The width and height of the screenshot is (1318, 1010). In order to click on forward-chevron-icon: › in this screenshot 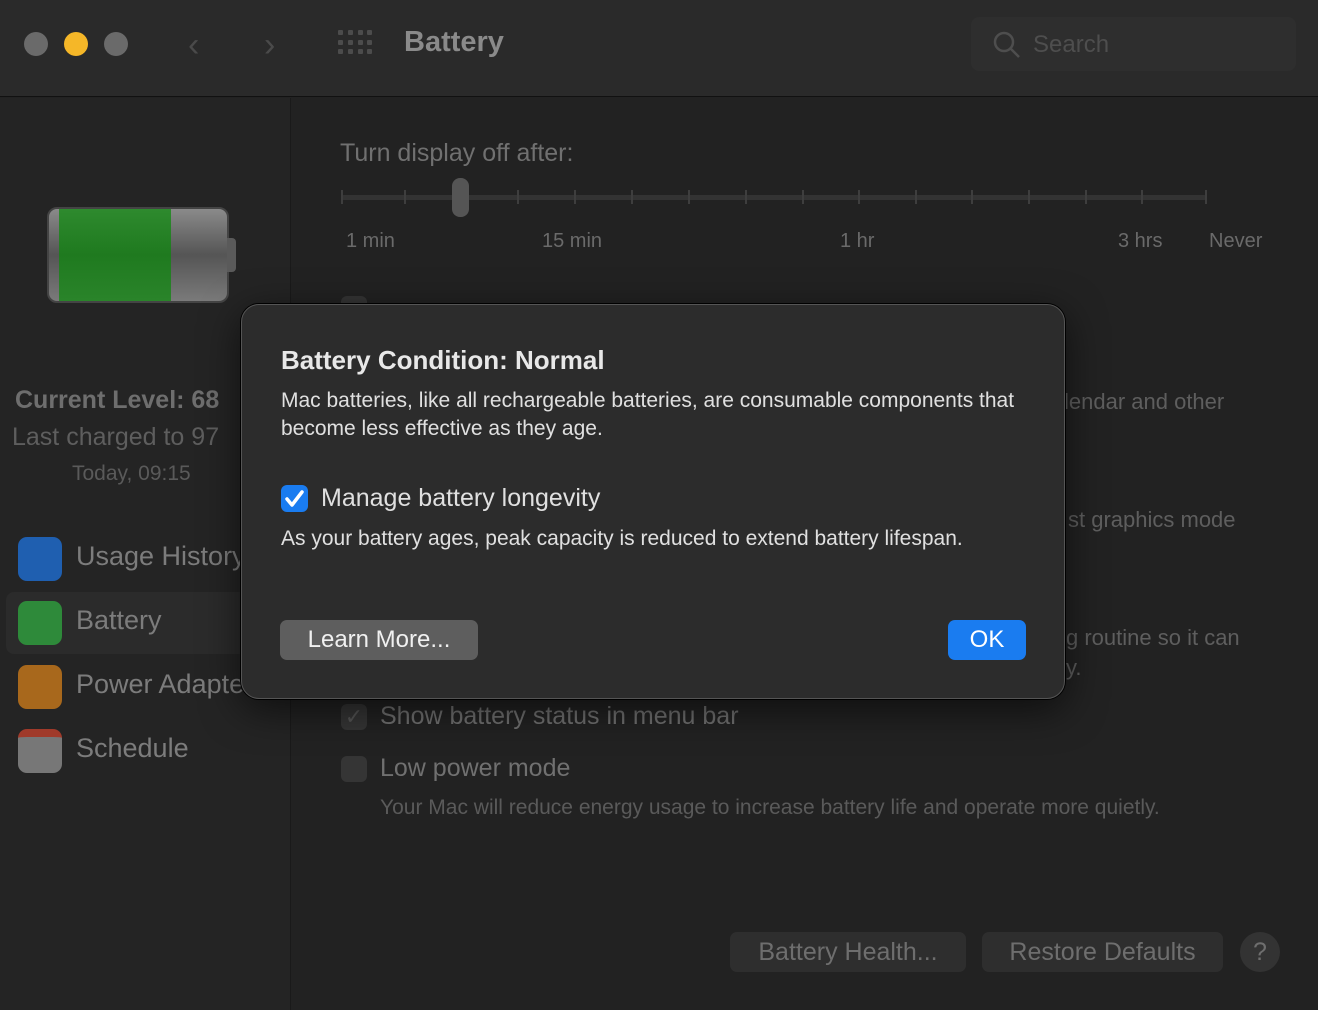, I will do `click(269, 45)`.